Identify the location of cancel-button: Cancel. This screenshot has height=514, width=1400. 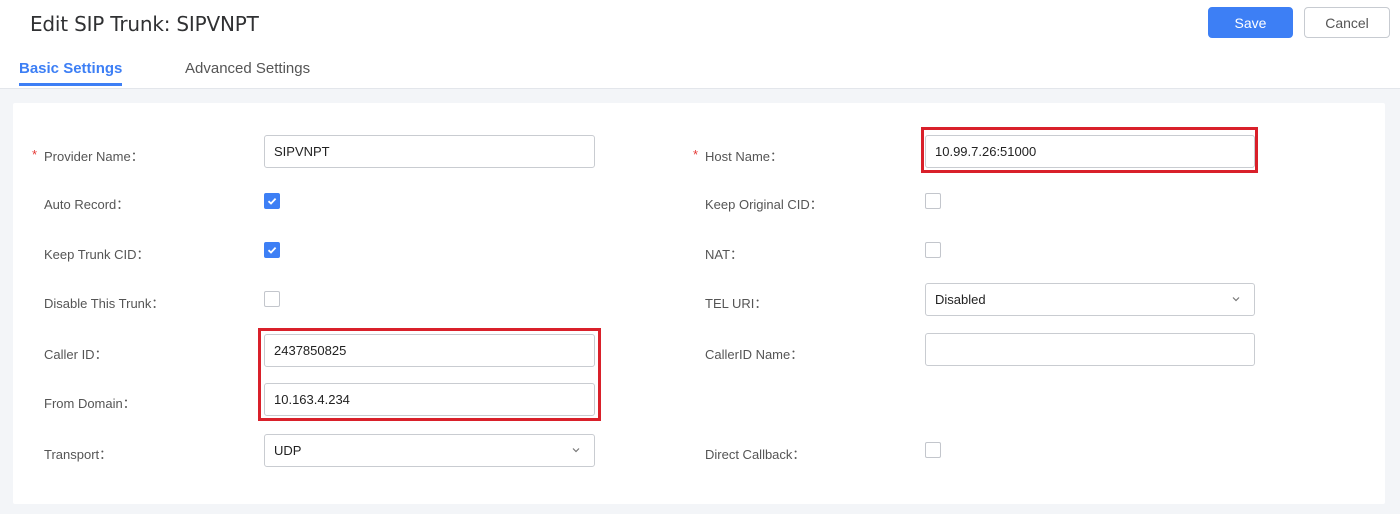
(1347, 22).